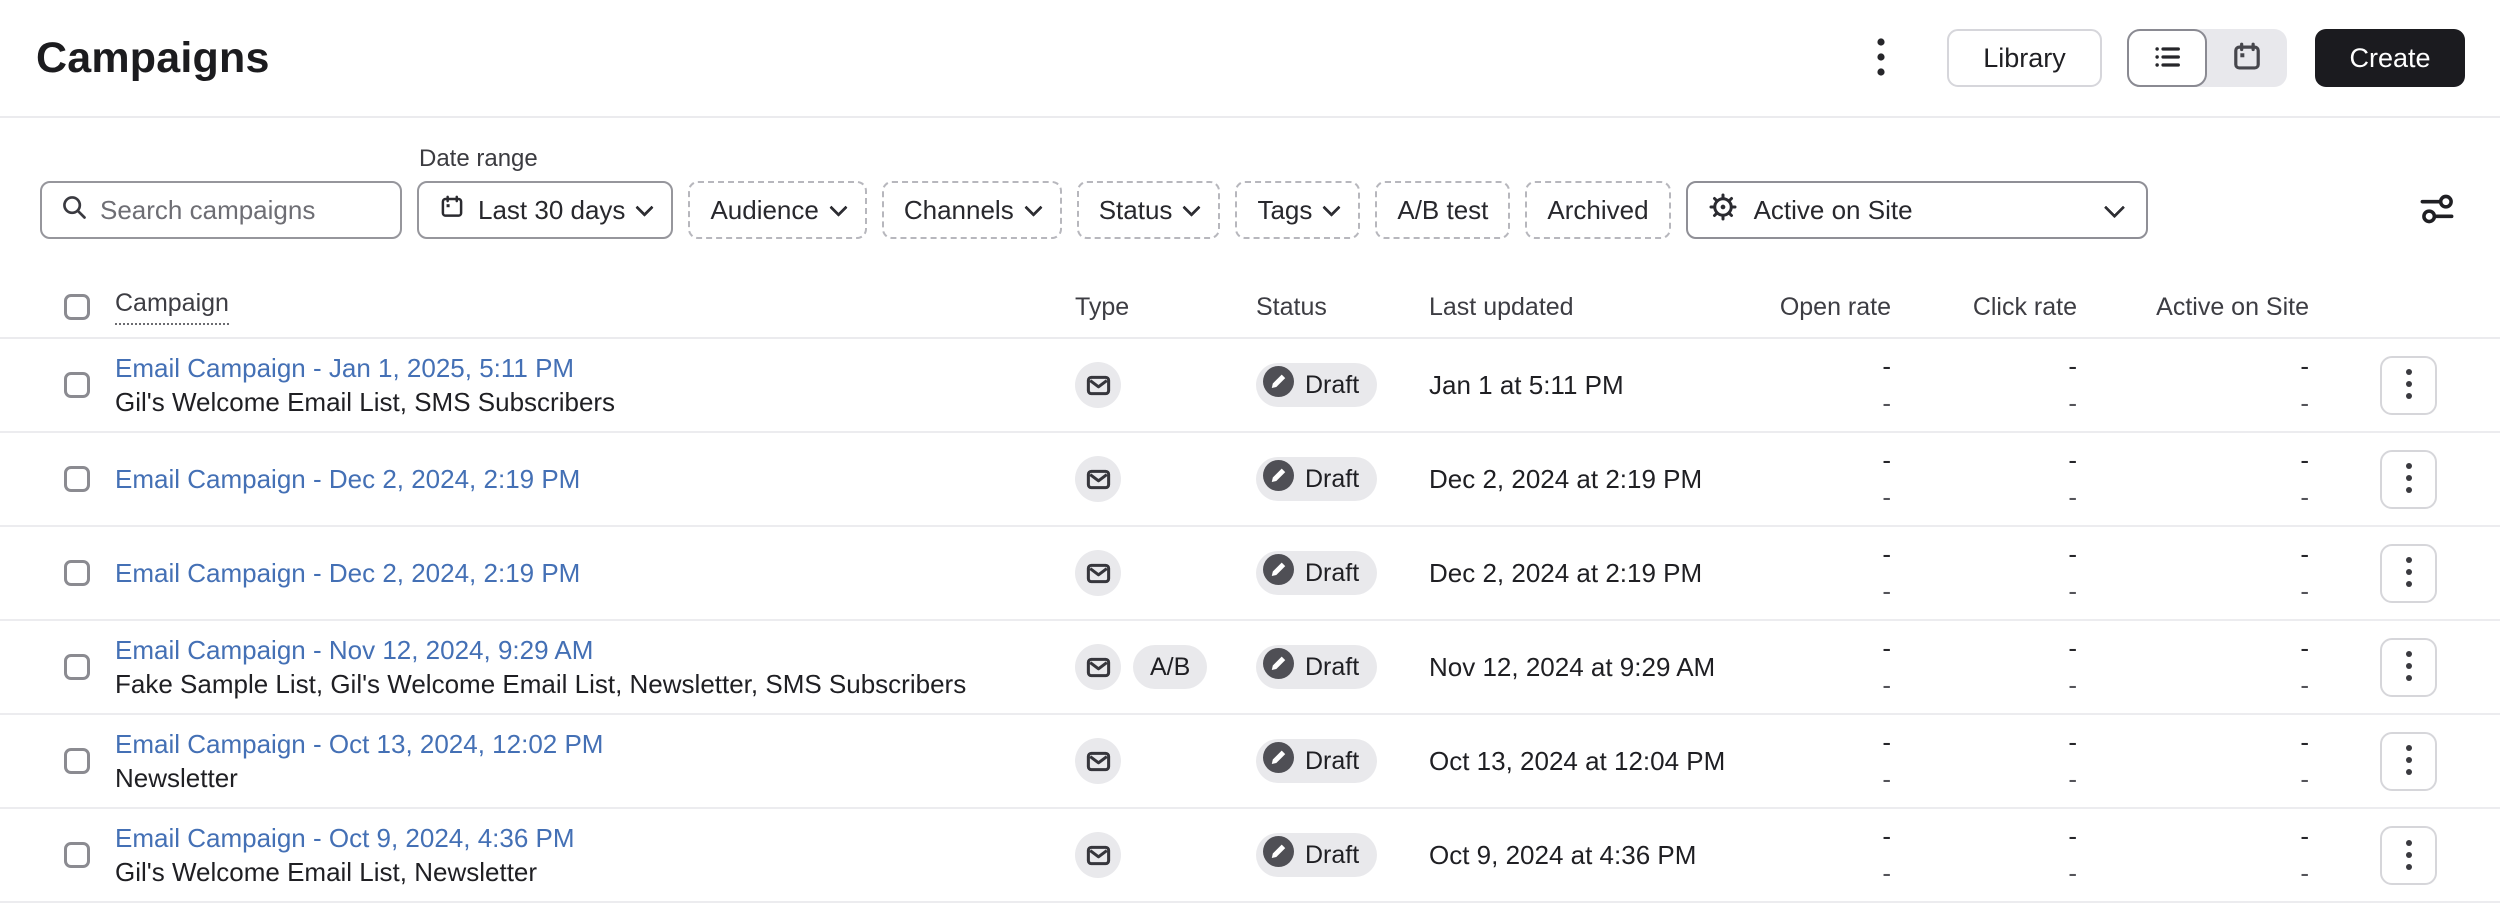  I want to click on type-cell: A/B, so click(1165, 667).